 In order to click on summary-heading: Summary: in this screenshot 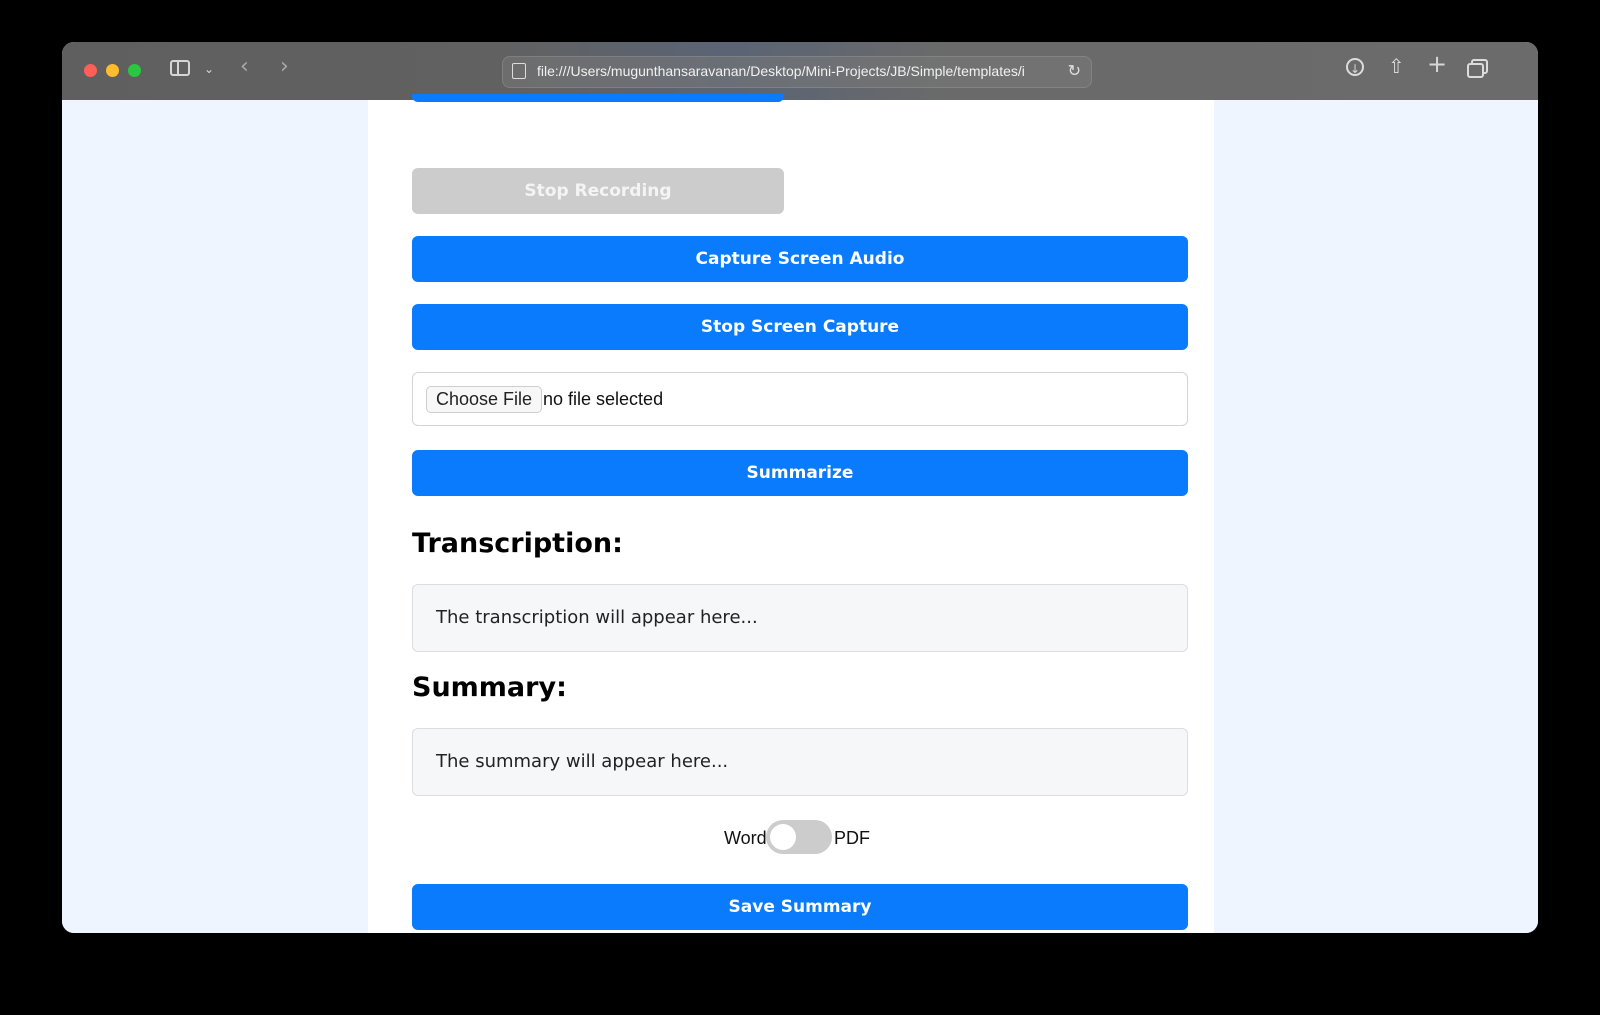, I will do `click(489, 687)`.